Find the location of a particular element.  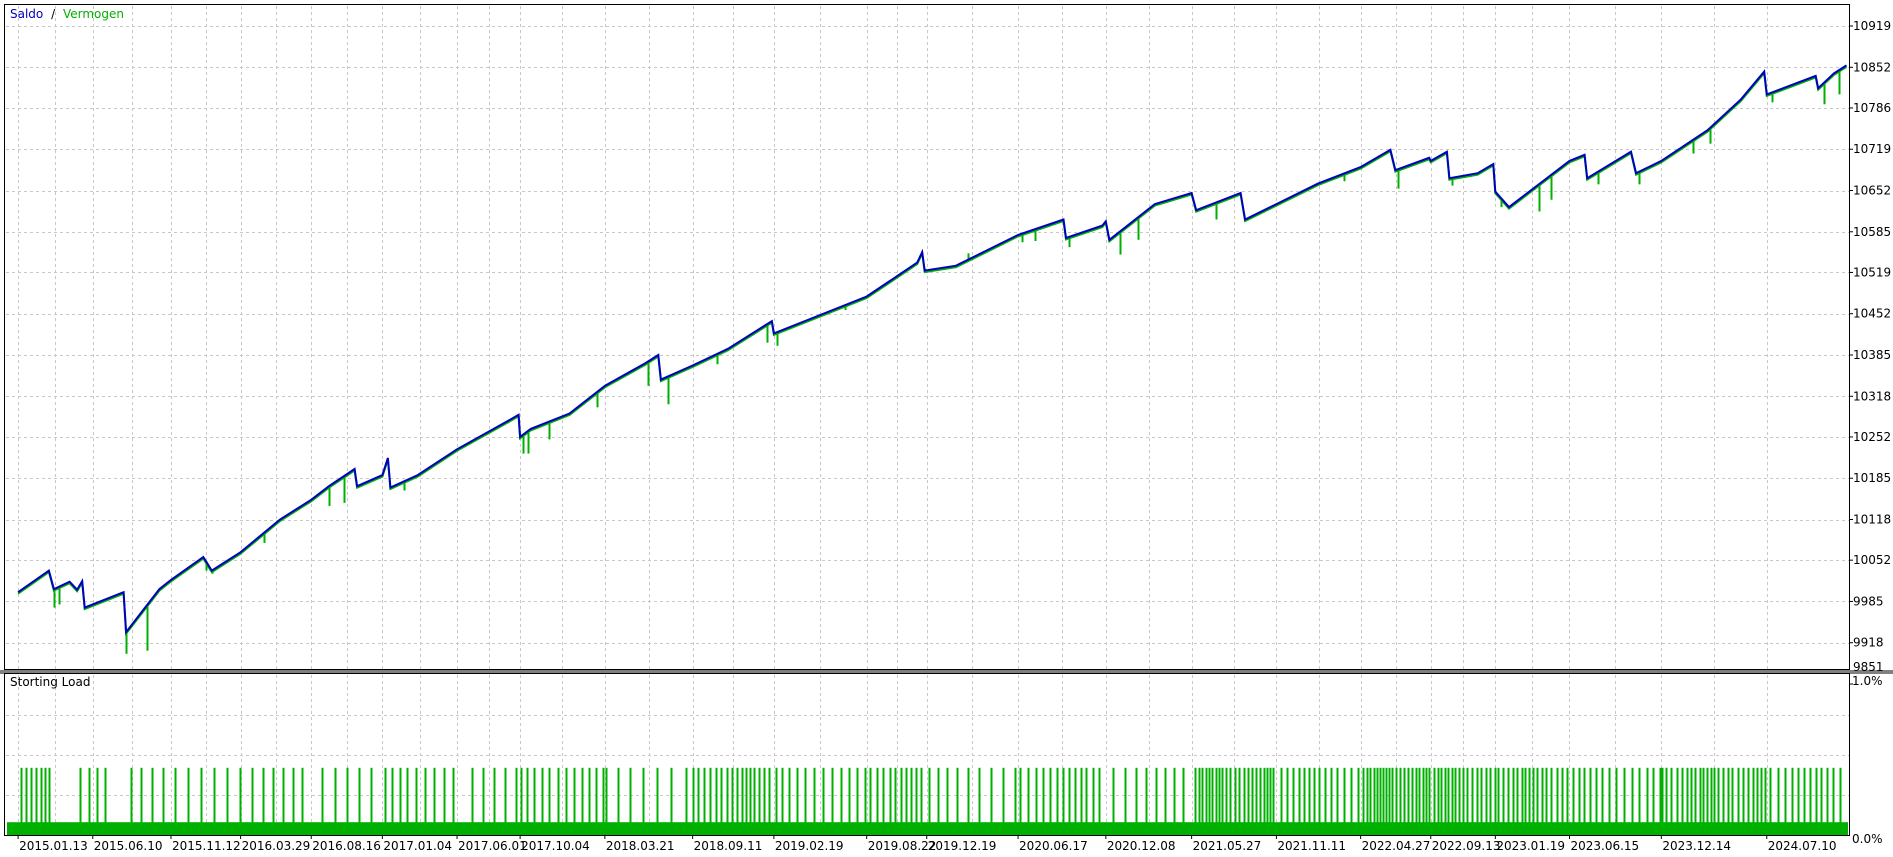

y-tick-label: 9918 is located at coordinates (1868, 643).